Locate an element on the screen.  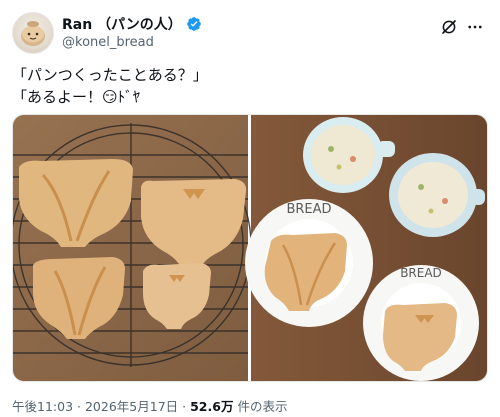
avatar is located at coordinates (33, 33).